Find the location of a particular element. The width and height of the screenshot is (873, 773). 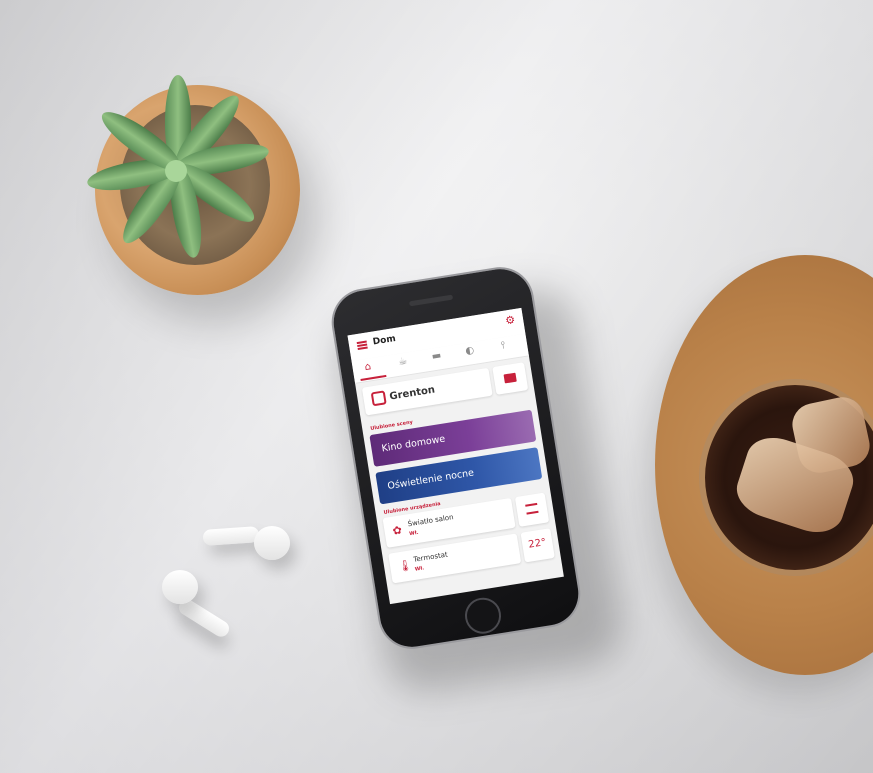

scene-label: Oświetlenie nocne is located at coordinates (430, 479).